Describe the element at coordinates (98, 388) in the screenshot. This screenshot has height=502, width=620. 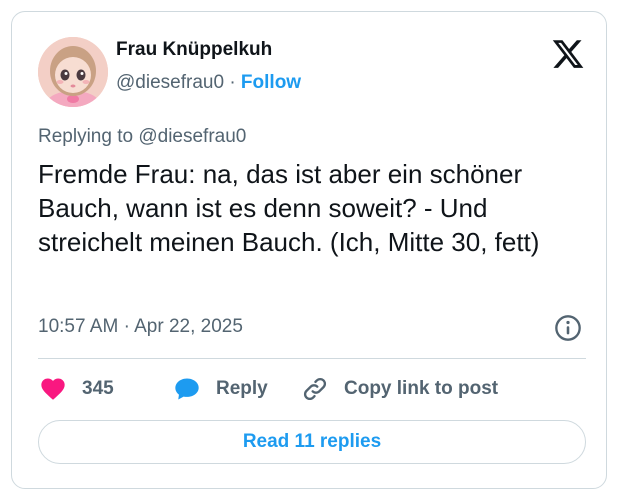
I see `like-count: 345` at that location.